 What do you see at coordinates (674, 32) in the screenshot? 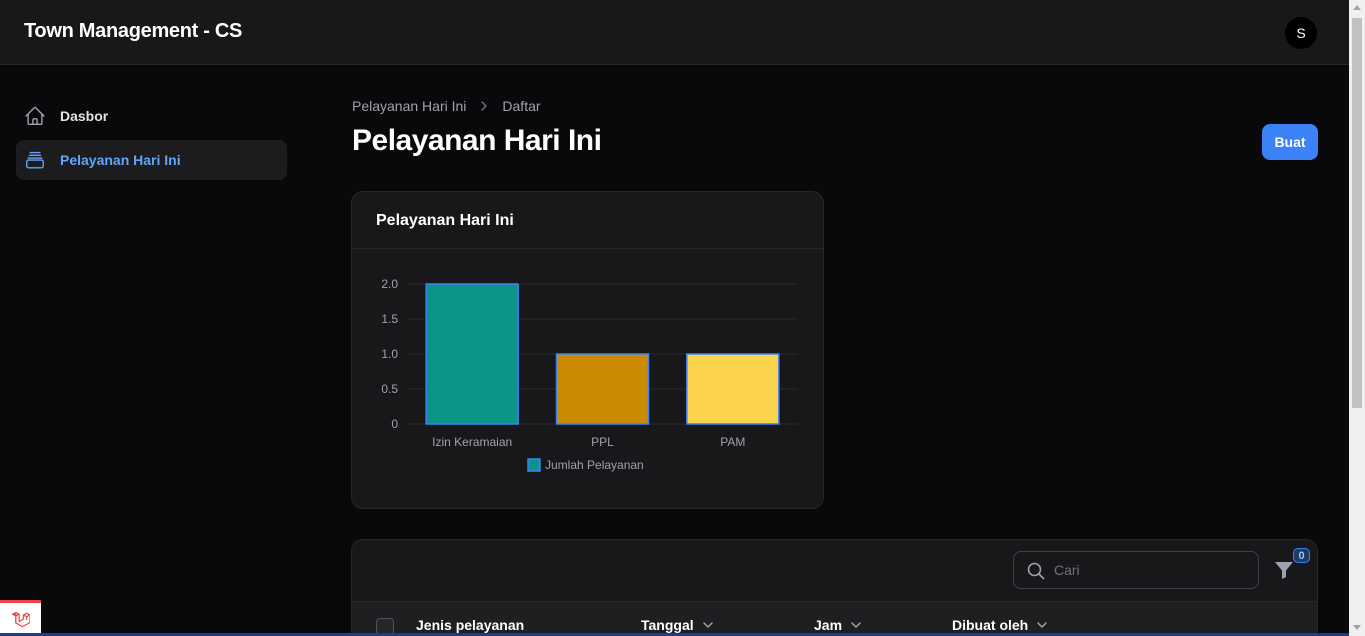
I see `top-bar: Town Management - CS S` at bounding box center [674, 32].